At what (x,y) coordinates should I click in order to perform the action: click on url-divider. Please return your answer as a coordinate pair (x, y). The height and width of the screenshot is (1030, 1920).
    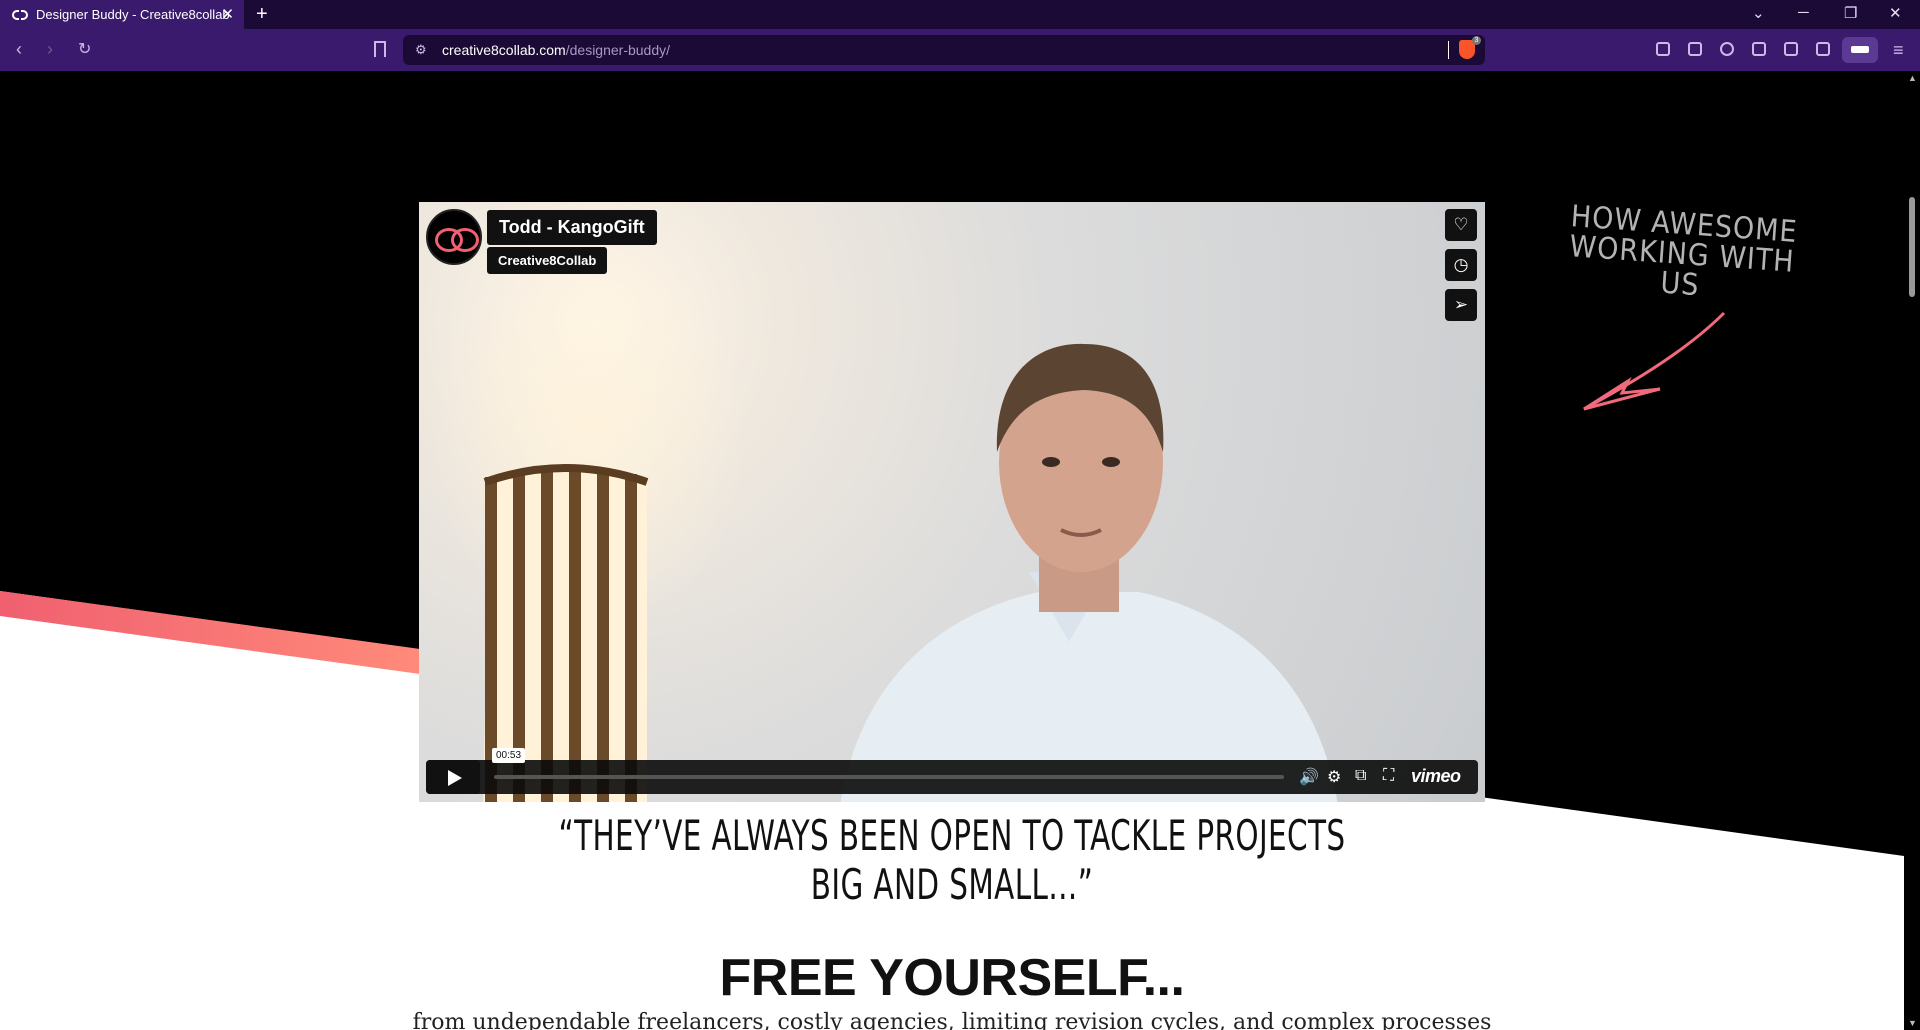
    Looking at the image, I should click on (1448, 50).